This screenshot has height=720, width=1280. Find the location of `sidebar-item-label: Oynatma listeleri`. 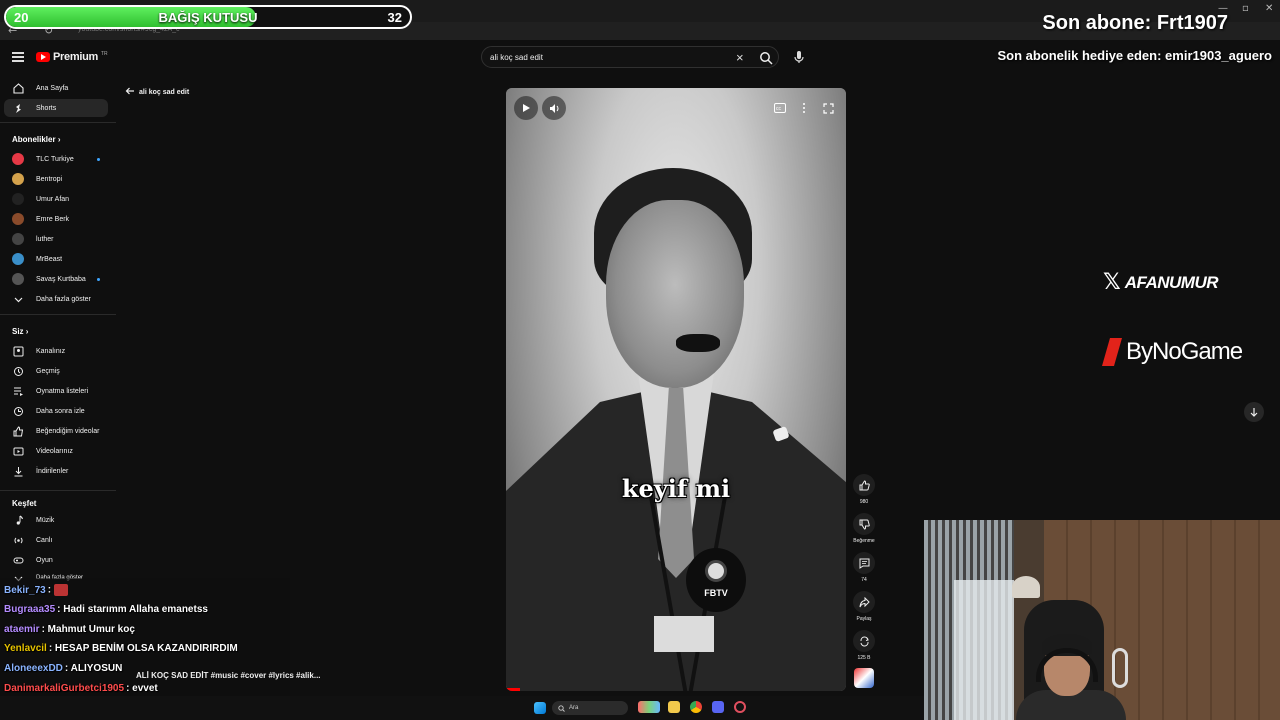

sidebar-item-label: Oynatma listeleri is located at coordinates (62, 391).